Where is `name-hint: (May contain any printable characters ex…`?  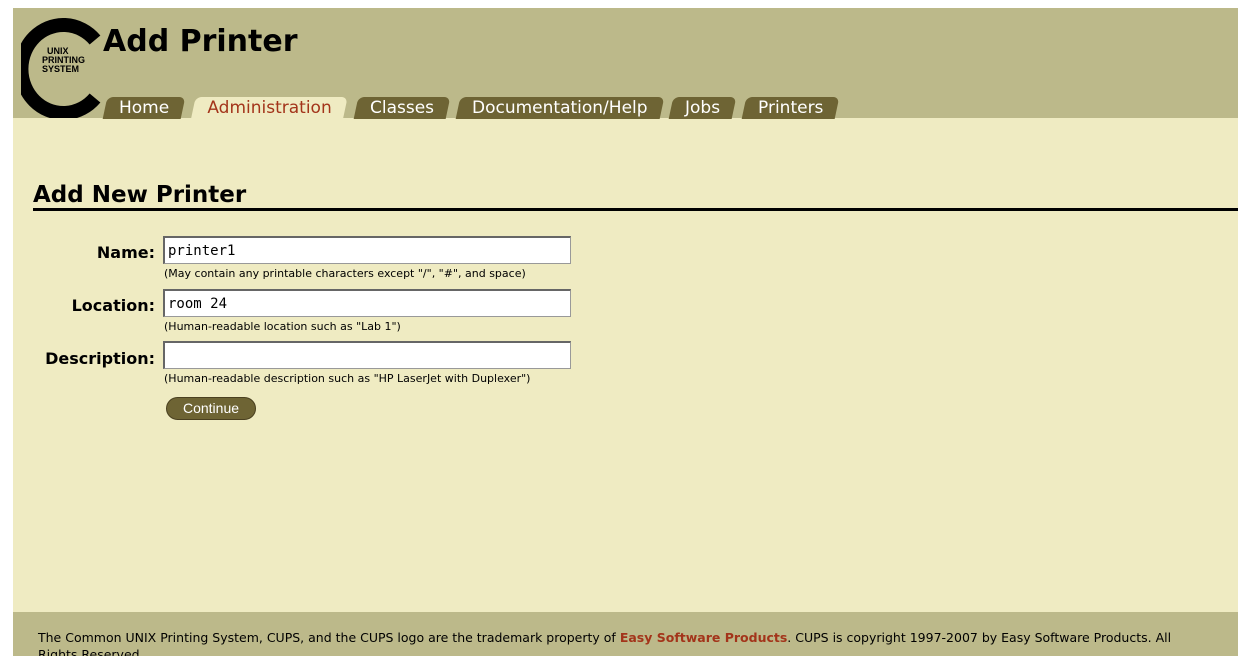 name-hint: (May contain any printable characters ex… is located at coordinates (345, 273).